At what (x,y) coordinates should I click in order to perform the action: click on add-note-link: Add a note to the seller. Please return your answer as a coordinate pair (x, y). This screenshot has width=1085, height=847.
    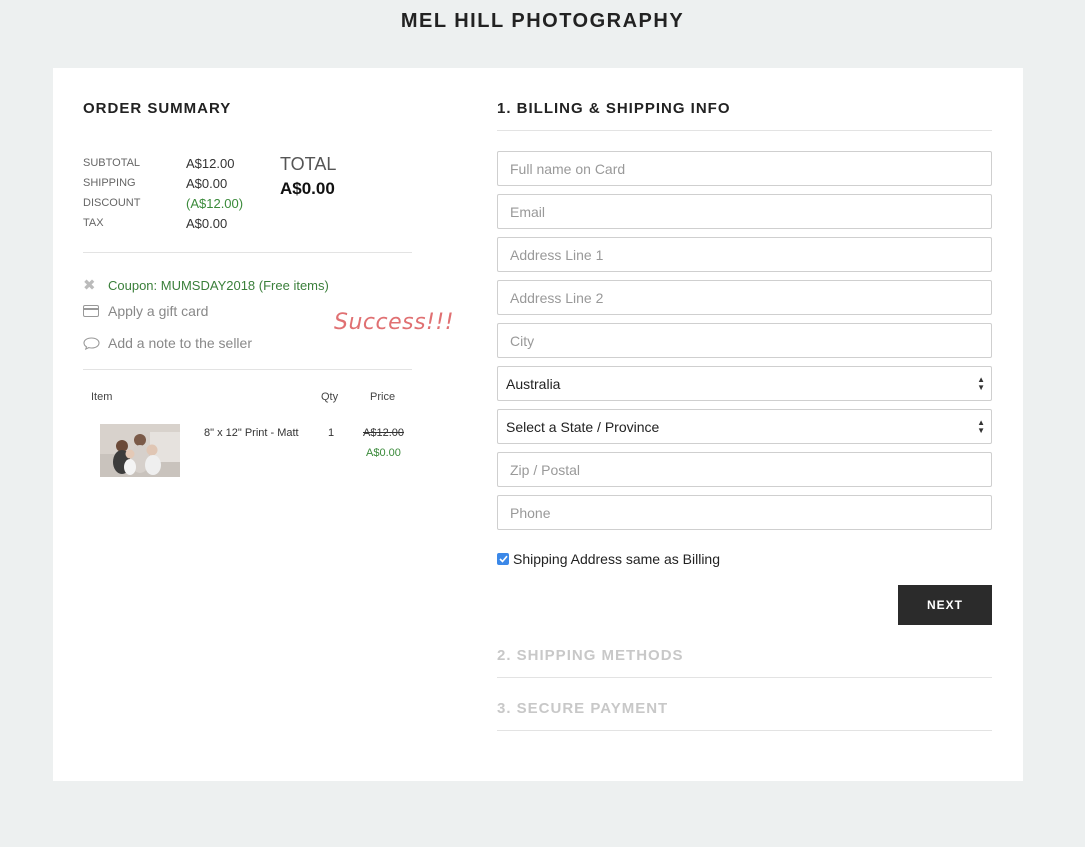
    Looking at the image, I should click on (167, 343).